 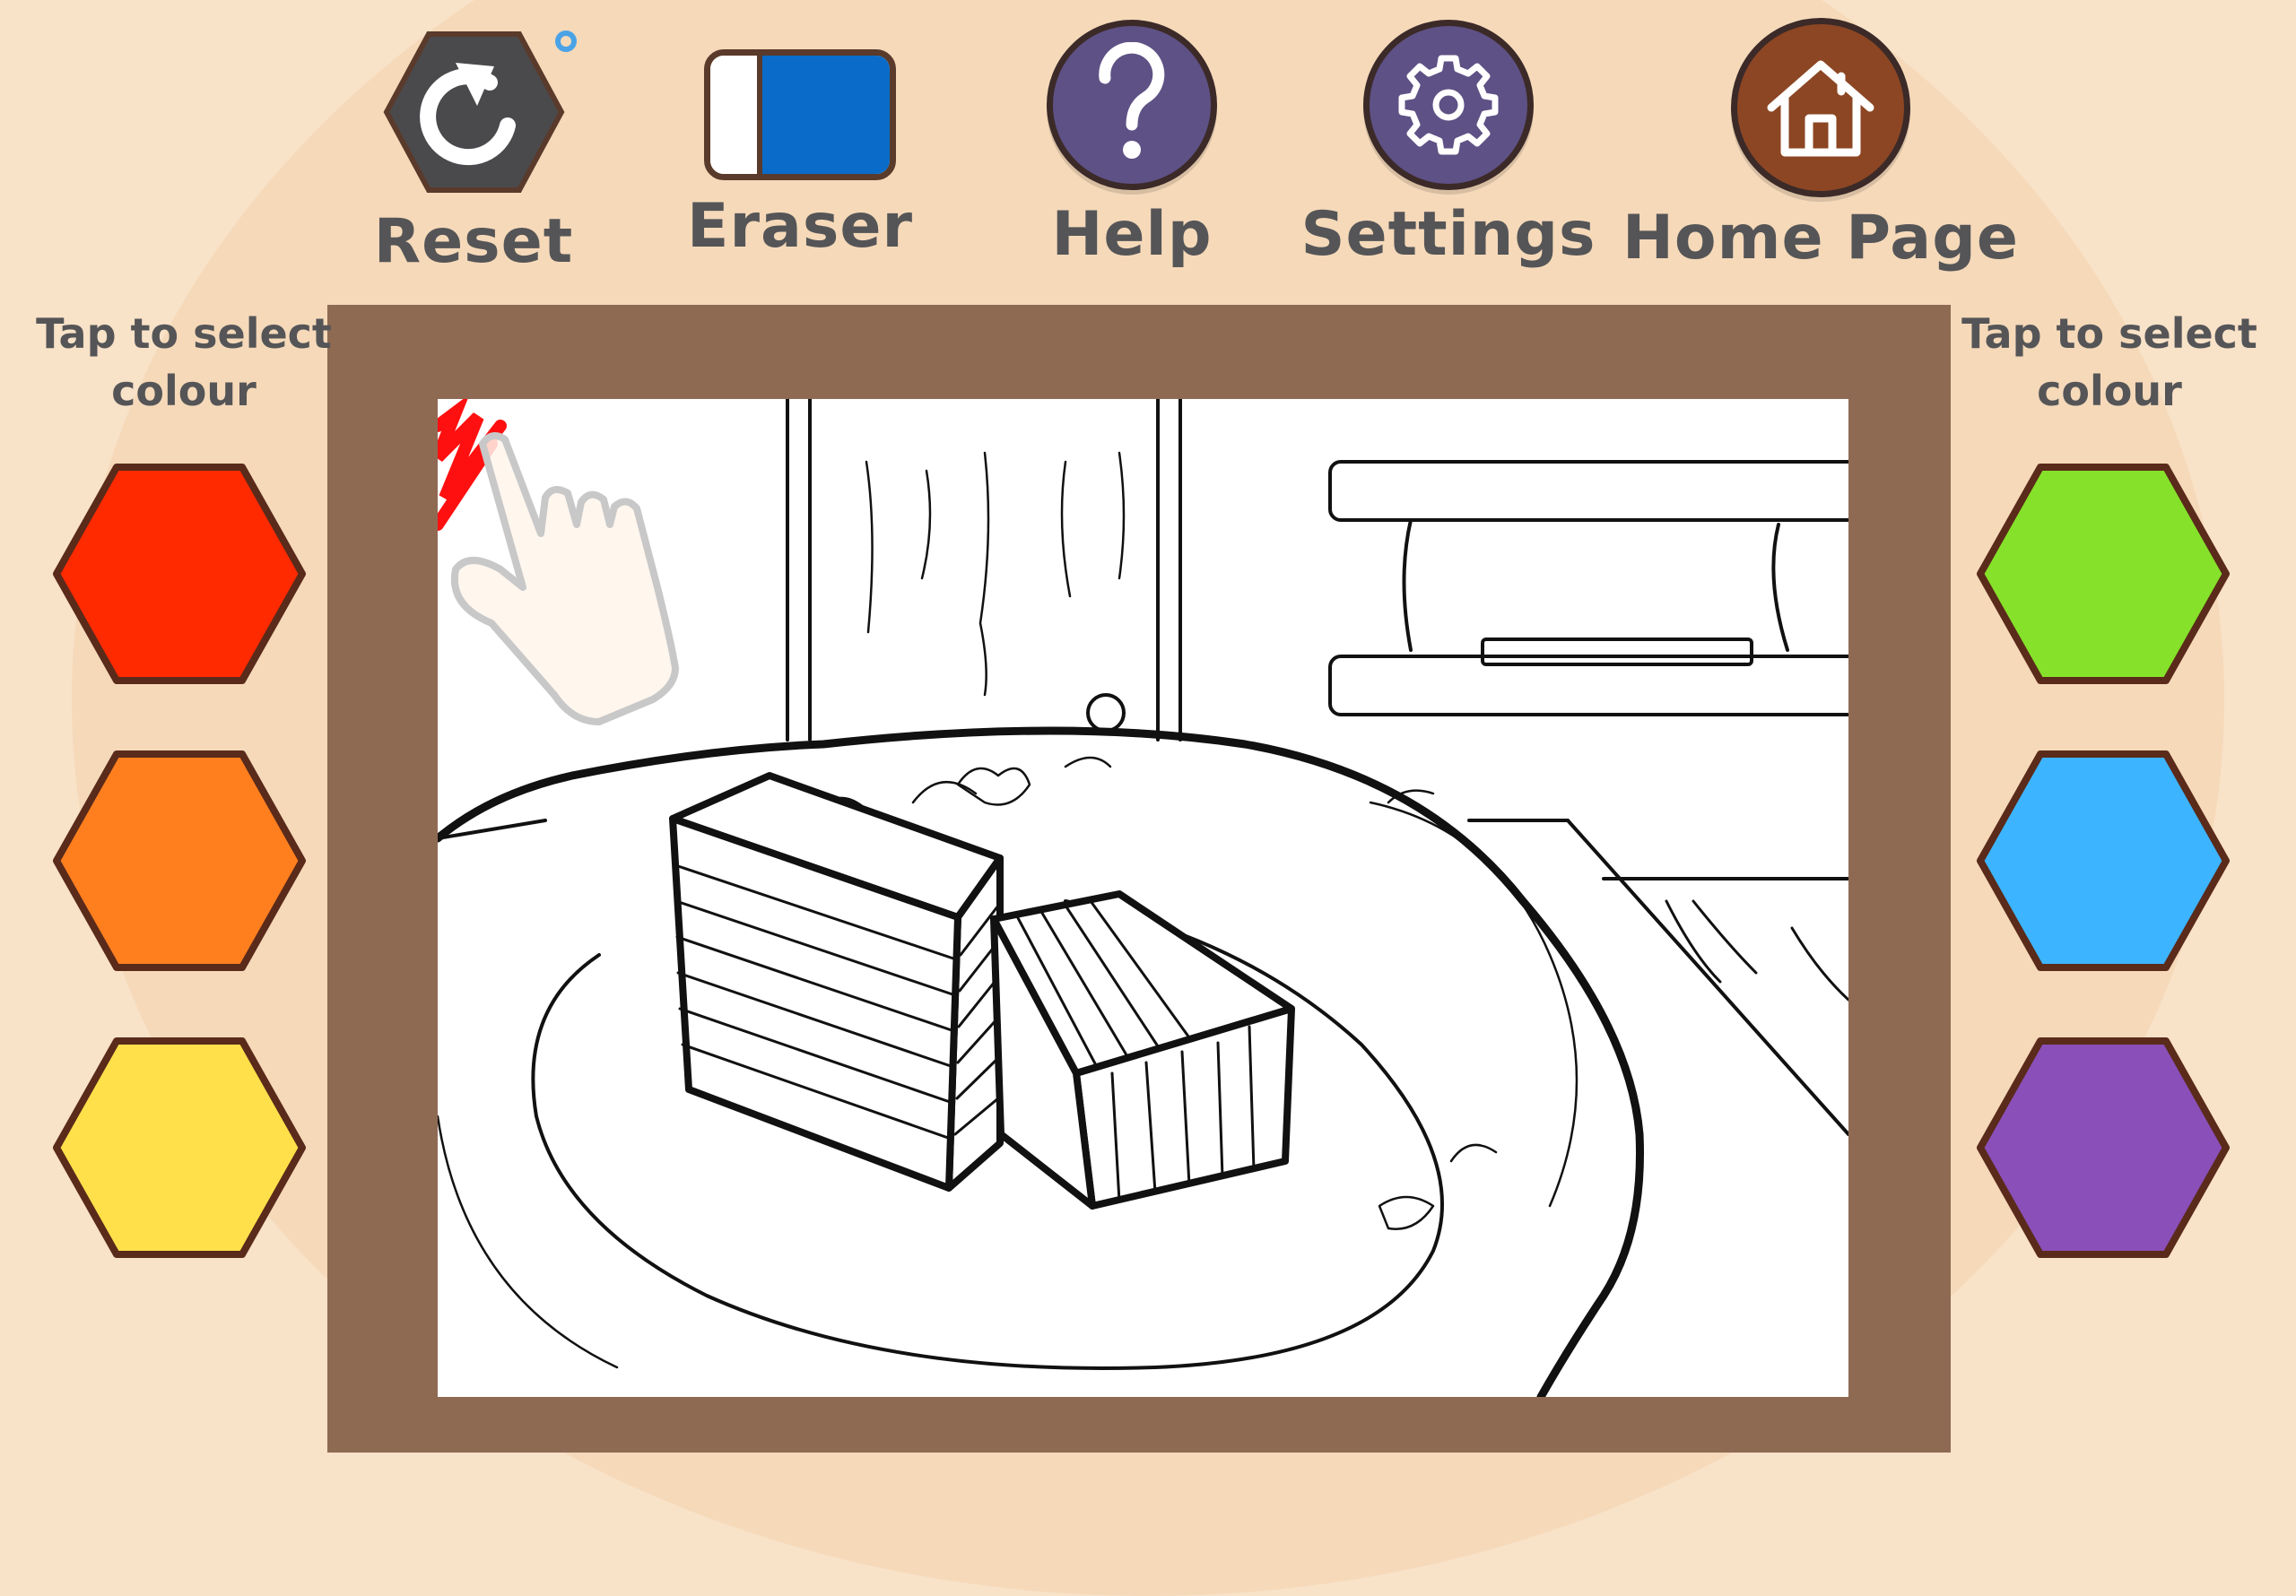 I want to click on kek-lapis-block-right, so click(x=1142, y=1050).